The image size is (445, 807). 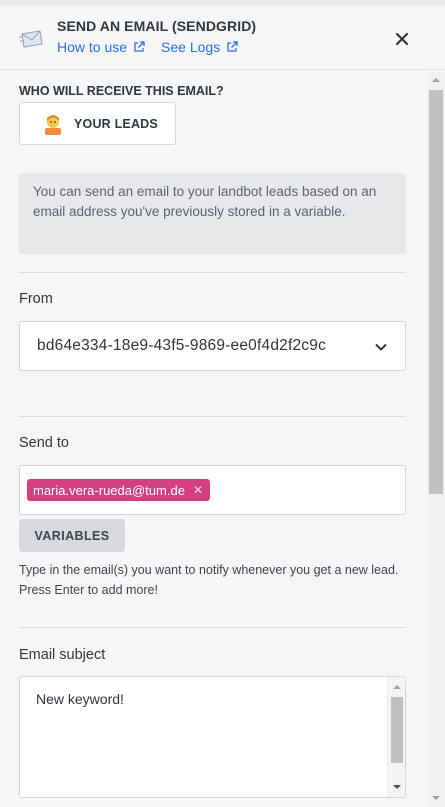 I want to click on page-title: SEND AN EMAIL (SENDGRID), so click(x=157, y=26).